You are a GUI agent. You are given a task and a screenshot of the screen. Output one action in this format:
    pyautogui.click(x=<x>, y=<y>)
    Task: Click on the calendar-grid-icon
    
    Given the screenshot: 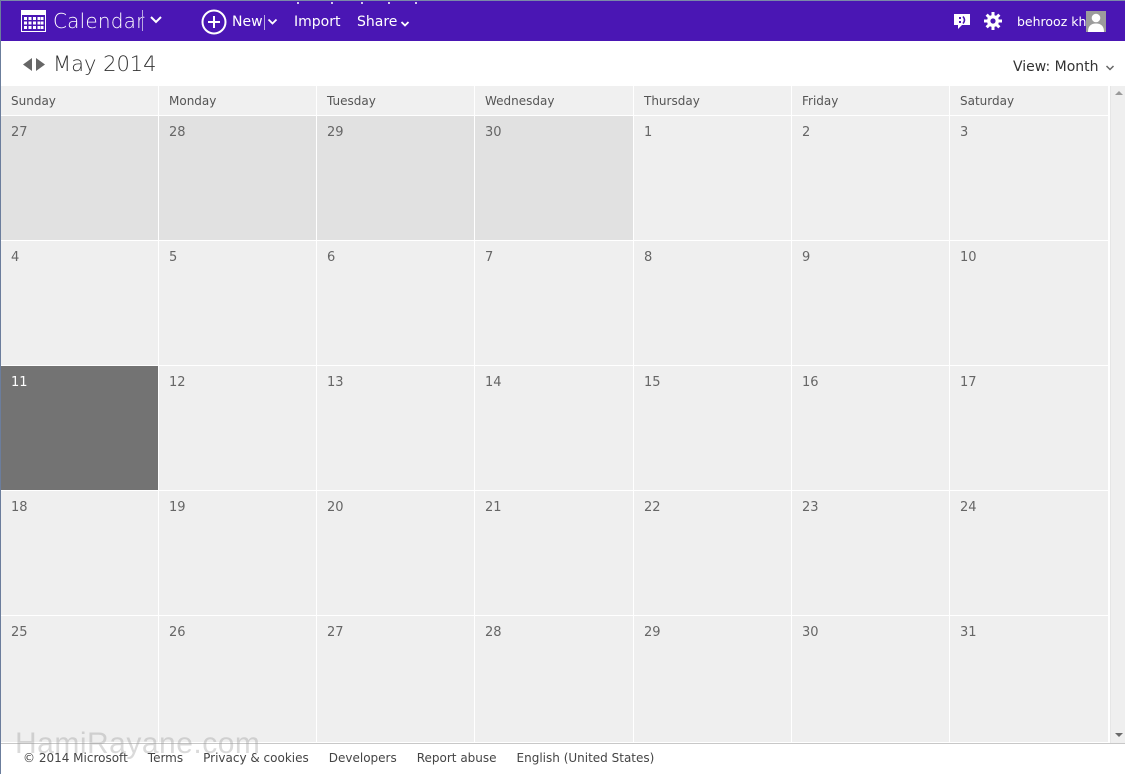 What is the action you would take?
    pyautogui.click(x=33, y=21)
    